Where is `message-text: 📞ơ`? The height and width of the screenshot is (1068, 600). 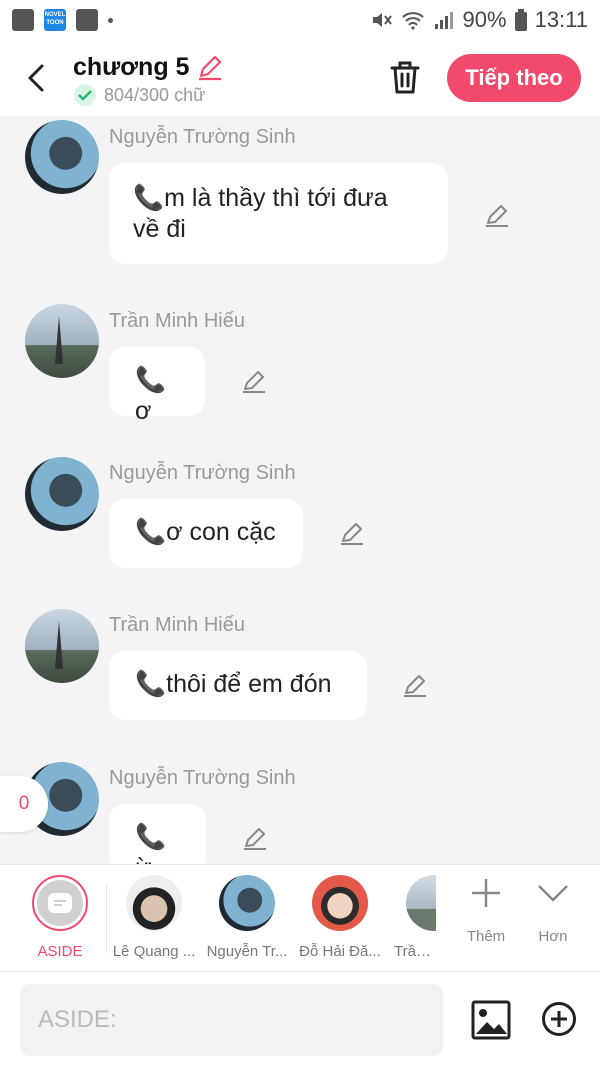 message-text: 📞ơ is located at coordinates (151, 395).